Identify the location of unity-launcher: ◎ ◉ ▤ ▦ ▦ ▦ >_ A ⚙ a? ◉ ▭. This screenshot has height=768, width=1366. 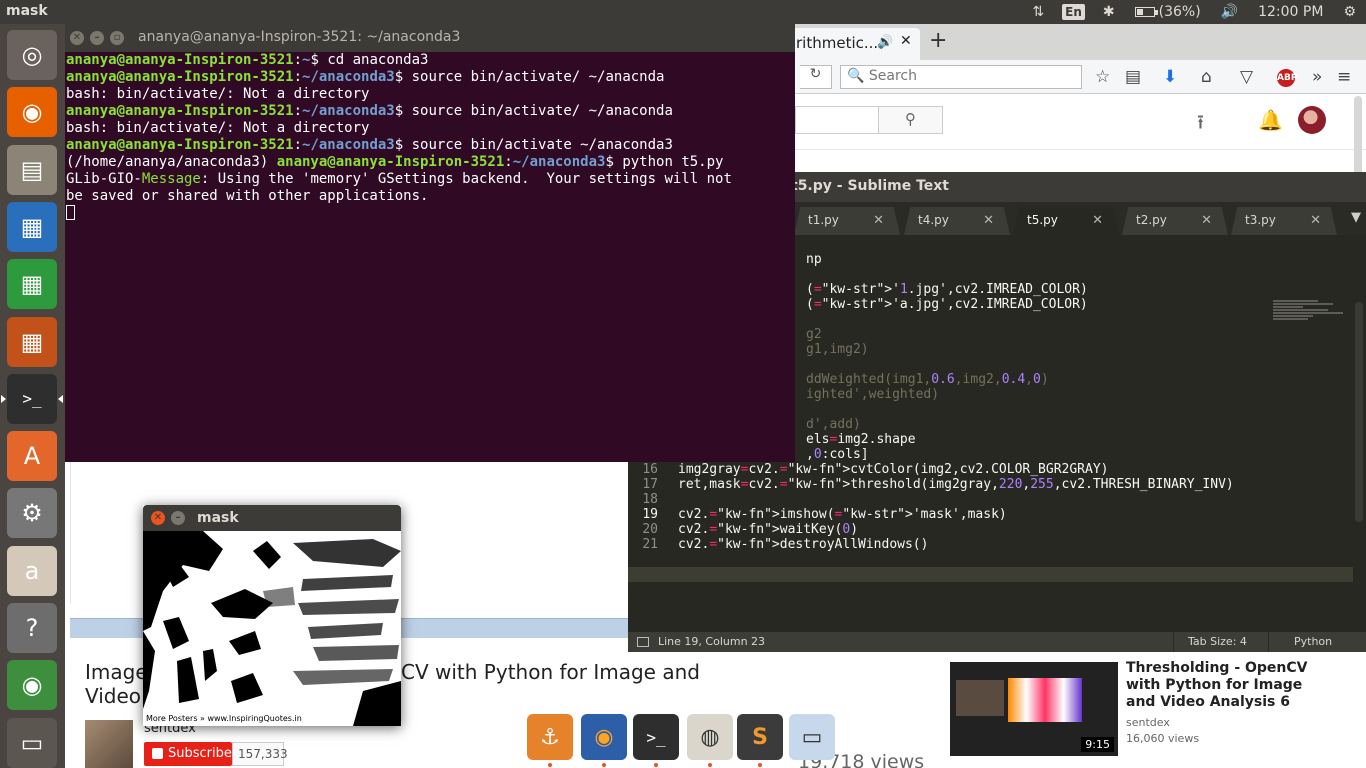
(32, 396).